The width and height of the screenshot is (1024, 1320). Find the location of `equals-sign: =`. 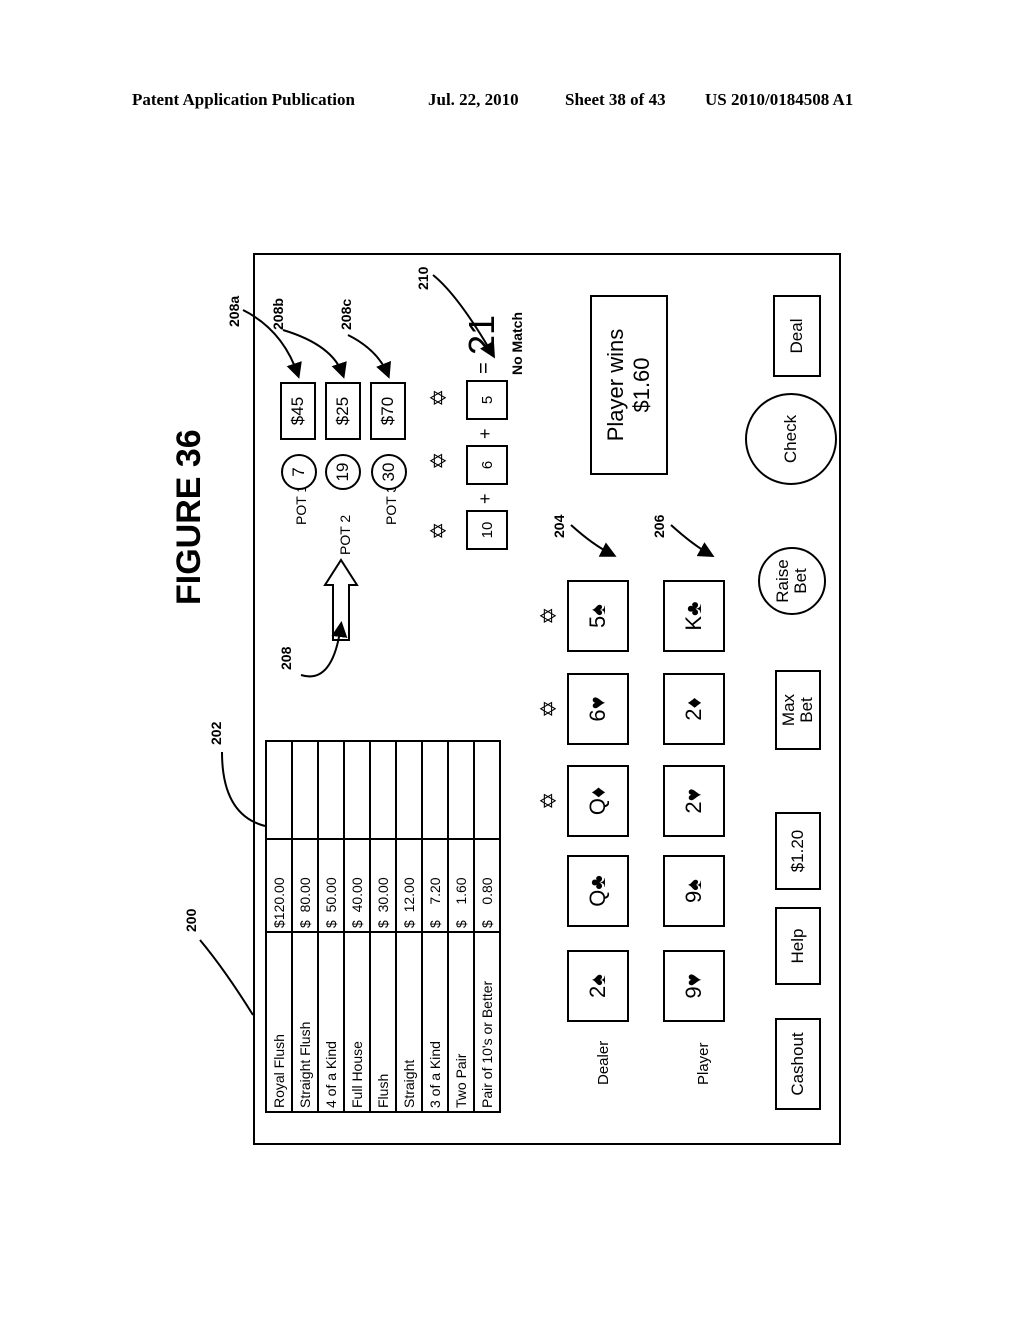

equals-sign: = is located at coordinates (484, 368).